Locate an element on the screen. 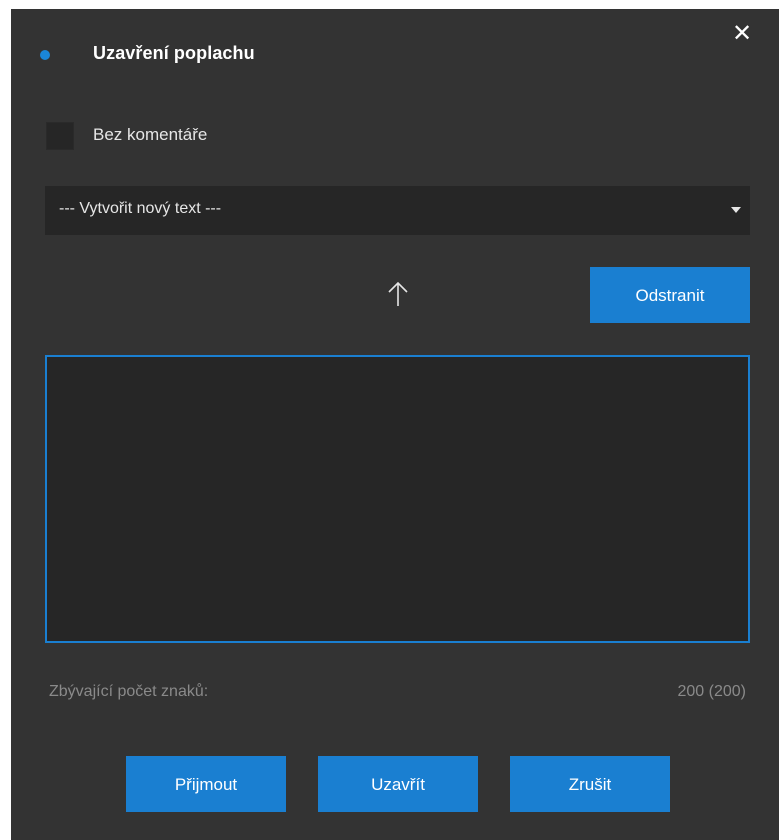 The height and width of the screenshot is (840, 779). remaining-chars-label: Zbývající počet znaků: is located at coordinates (129, 691).